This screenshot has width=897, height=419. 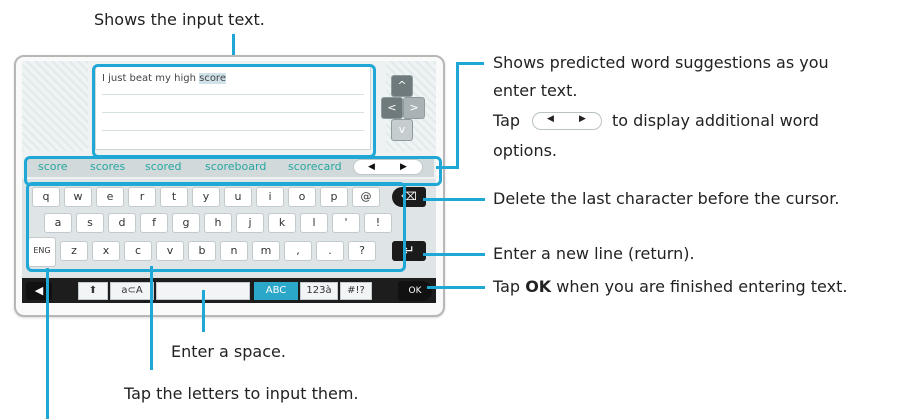 I want to click on arrow-left-icon: ◀, so click(x=550, y=119).